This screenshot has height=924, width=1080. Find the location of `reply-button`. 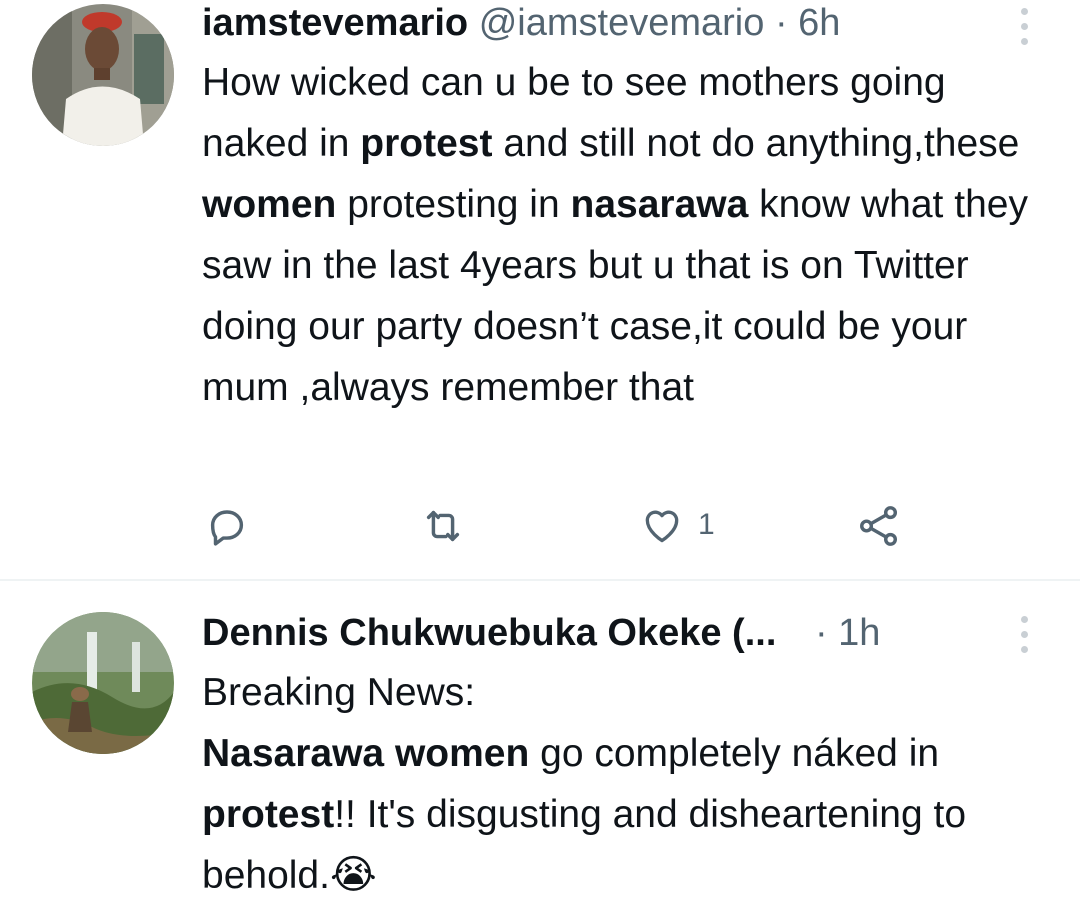

reply-button is located at coordinates (227, 526).